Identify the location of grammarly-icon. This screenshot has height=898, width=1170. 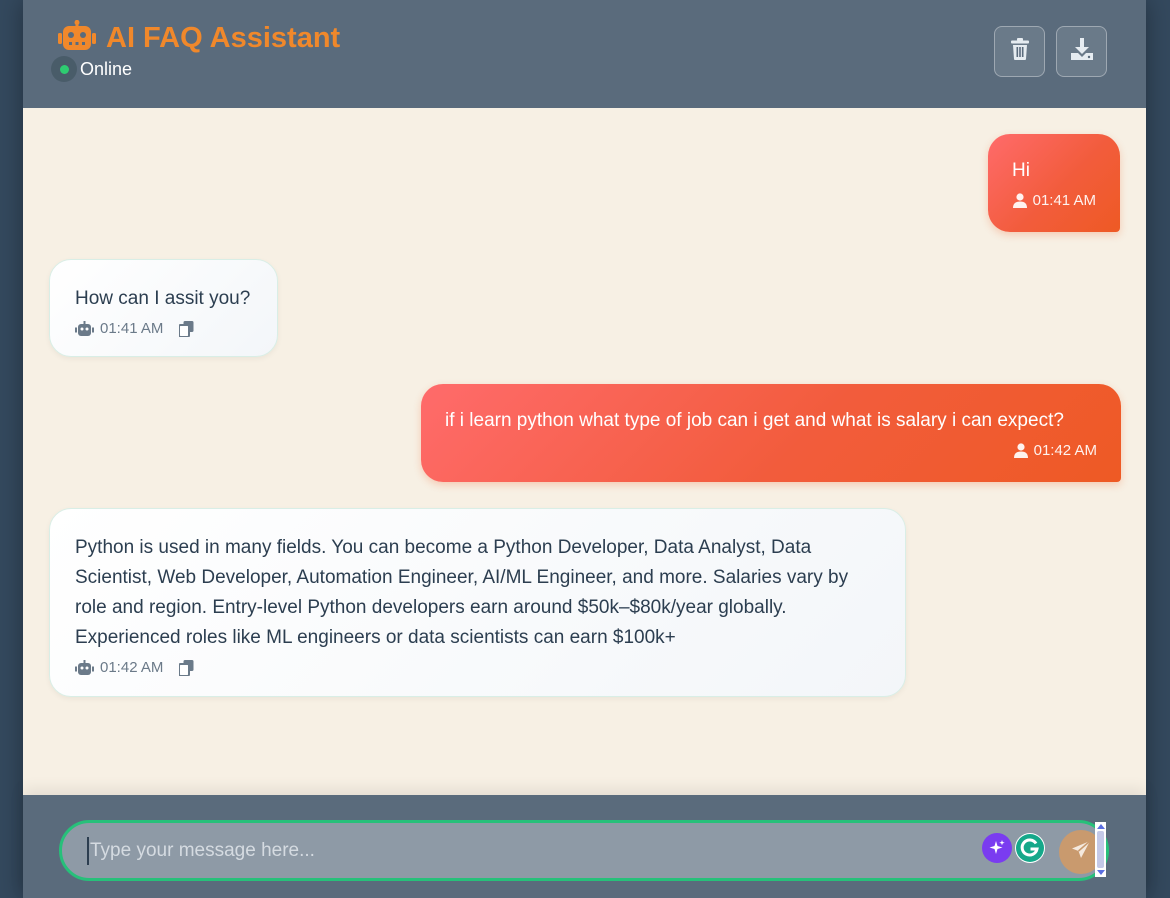
(1030, 848).